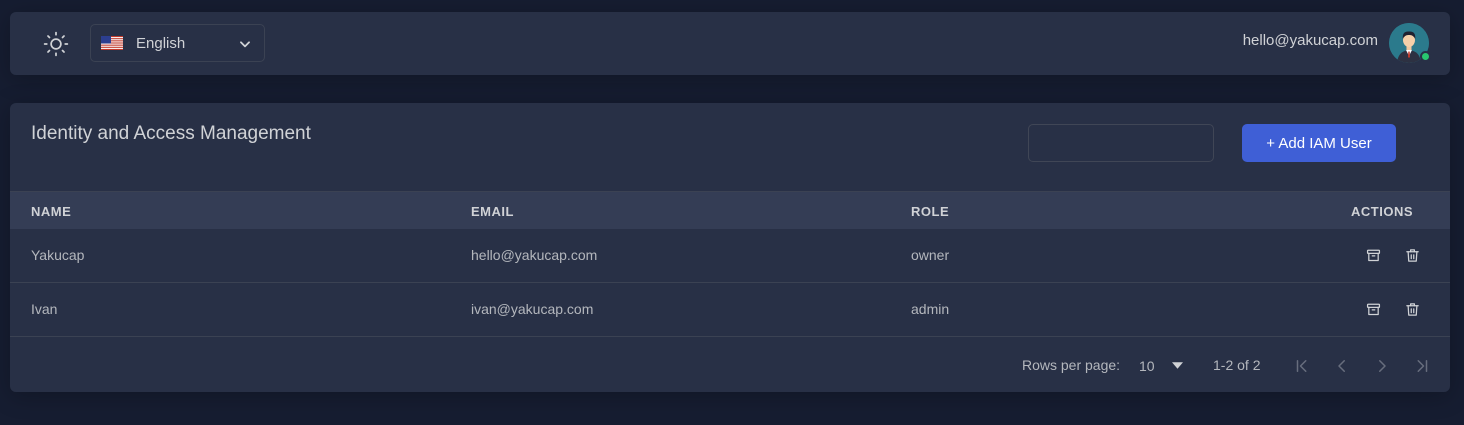 The image size is (1464, 425). I want to click on online-status-badge, so click(1425, 56).